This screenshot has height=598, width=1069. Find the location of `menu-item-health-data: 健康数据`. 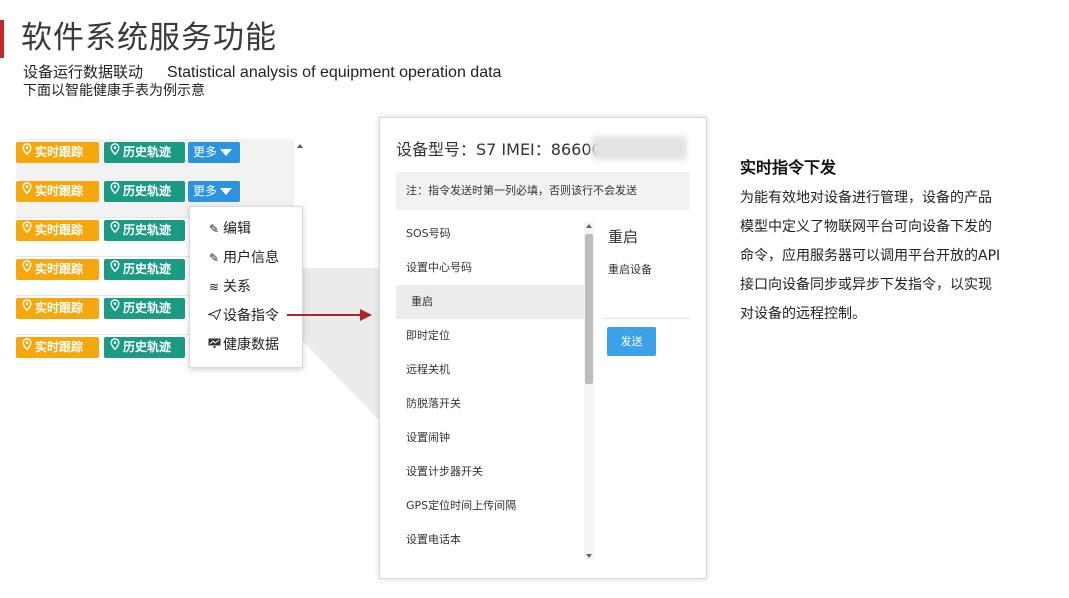

menu-item-health-data: 健康数据 is located at coordinates (242, 344).